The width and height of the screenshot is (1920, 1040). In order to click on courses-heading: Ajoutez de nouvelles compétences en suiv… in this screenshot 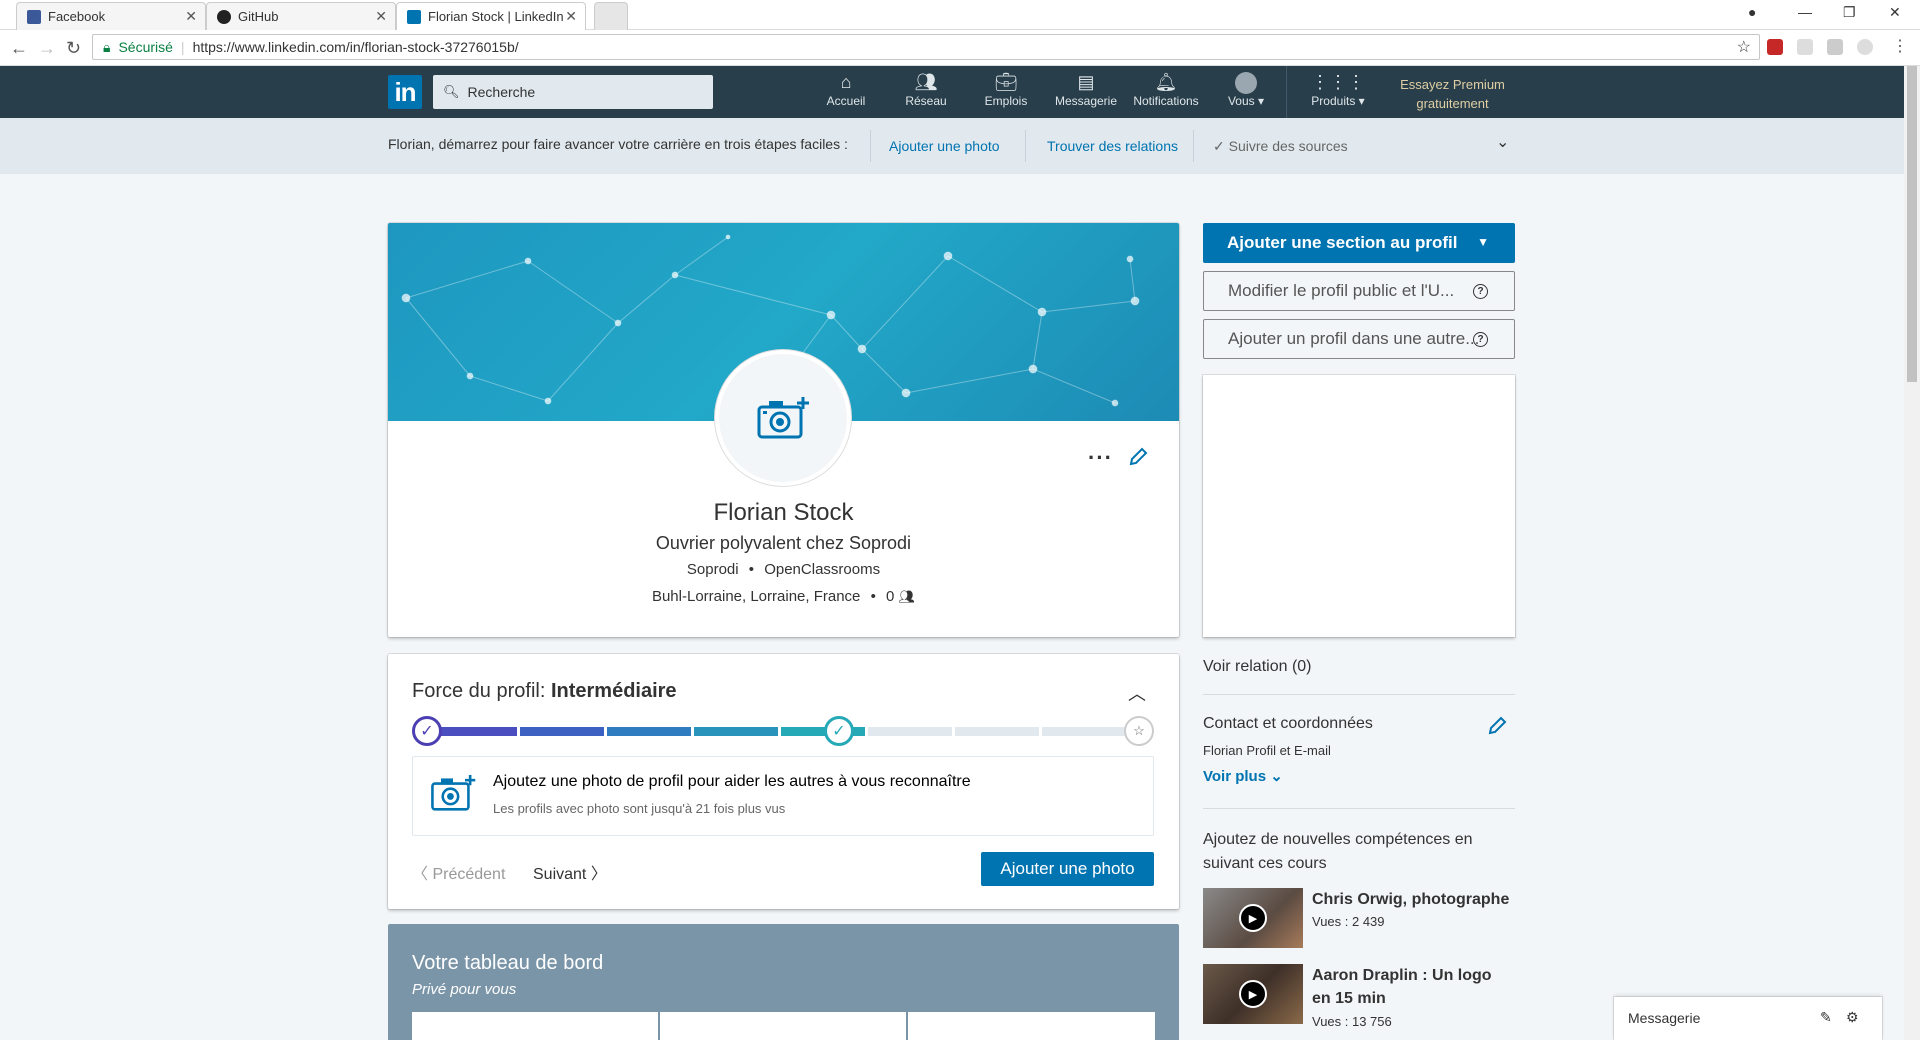, I will do `click(1338, 851)`.